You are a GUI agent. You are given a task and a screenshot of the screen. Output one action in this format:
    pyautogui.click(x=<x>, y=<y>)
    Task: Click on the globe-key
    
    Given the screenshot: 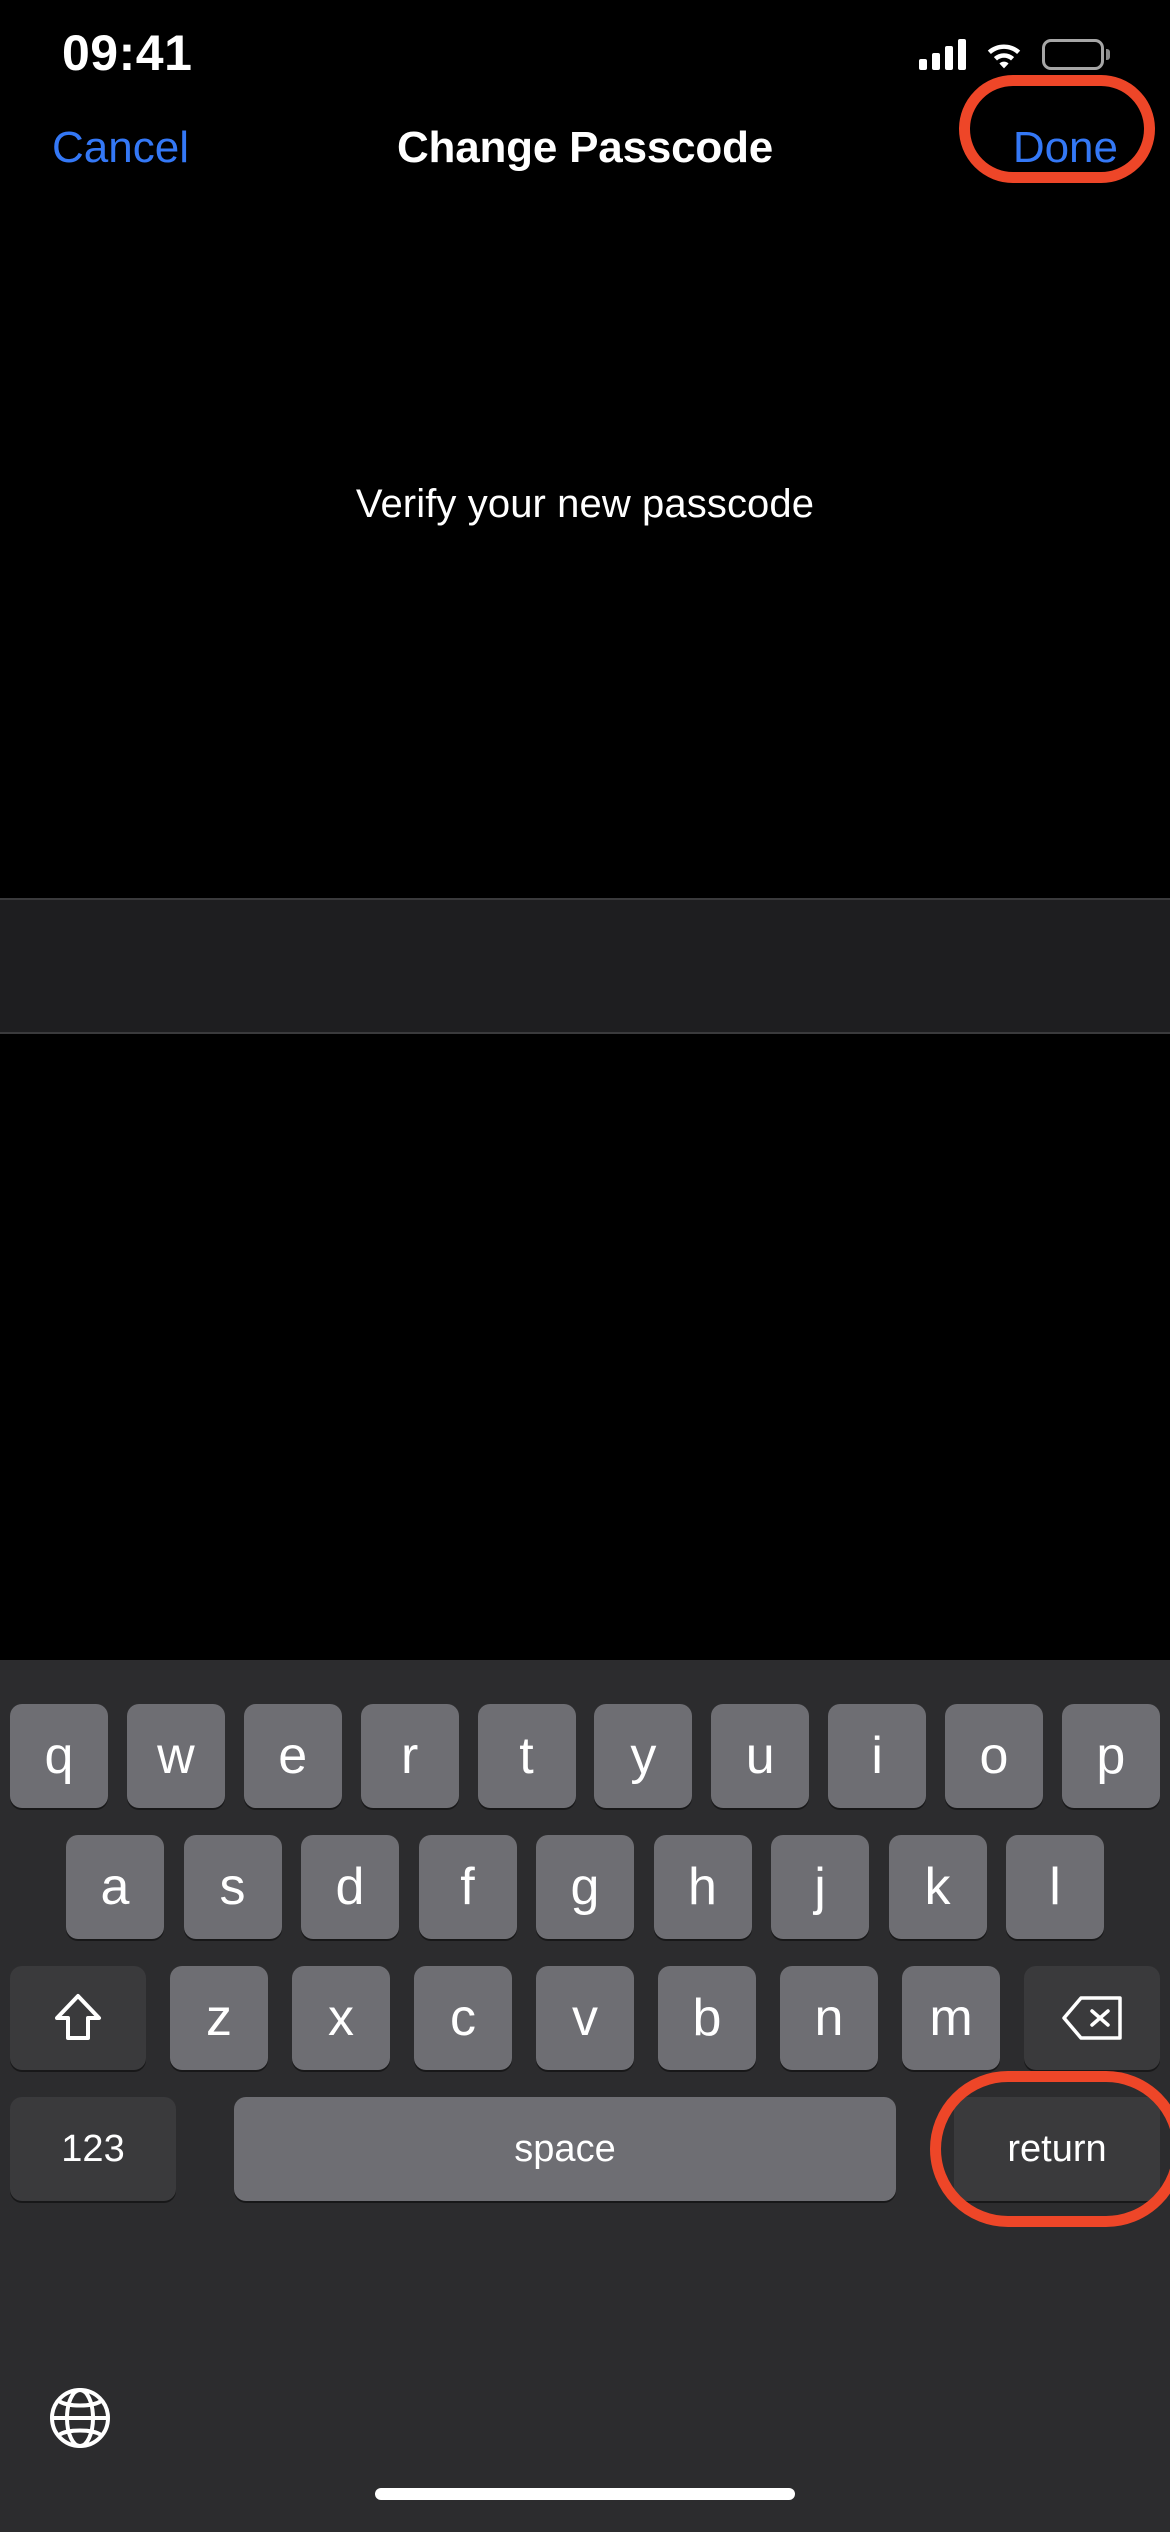 What is the action you would take?
    pyautogui.click(x=80, y=2418)
    